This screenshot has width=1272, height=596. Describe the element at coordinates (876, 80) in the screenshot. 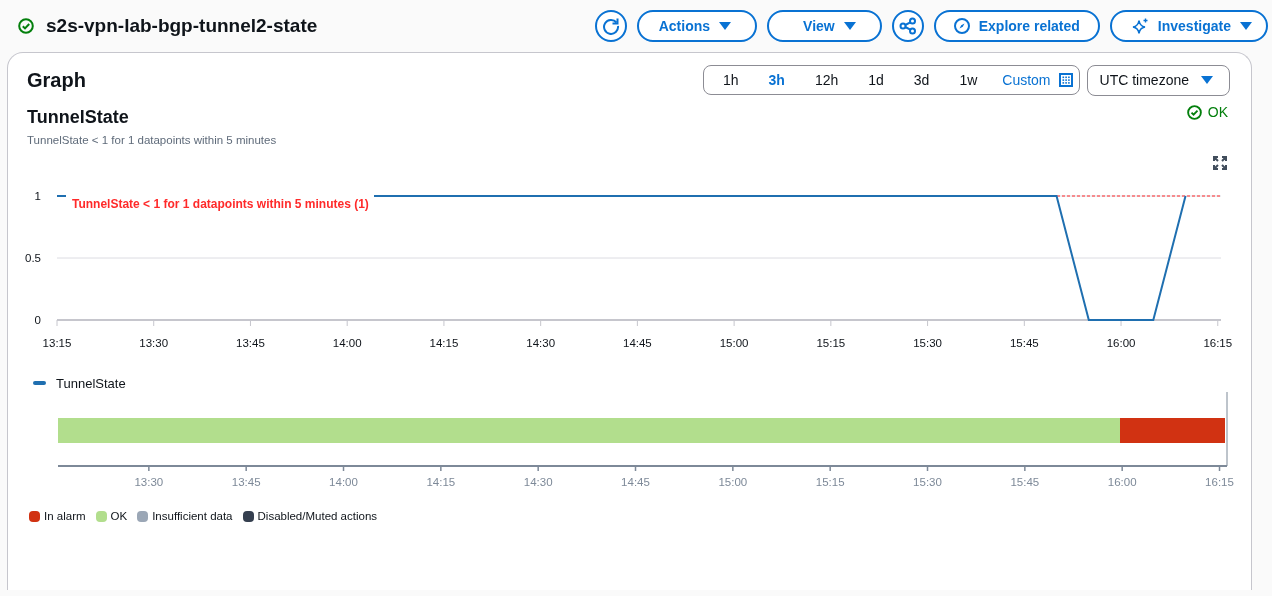

I see `time-range-option: 1d` at that location.